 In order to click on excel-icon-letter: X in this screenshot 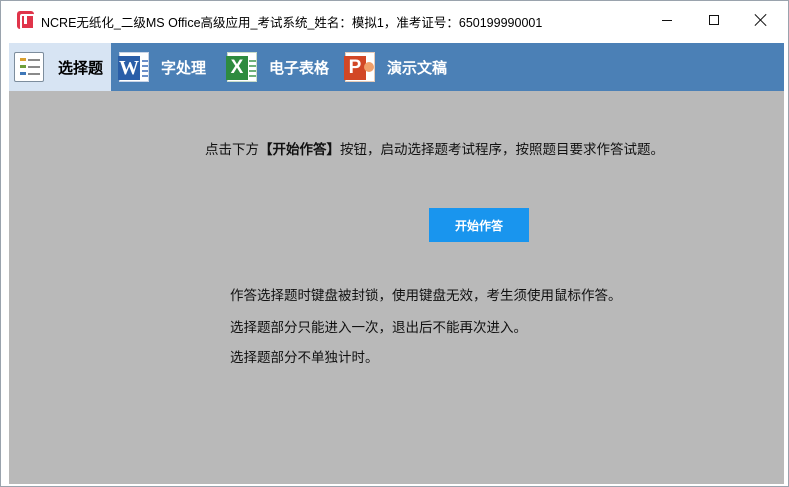, I will do `click(237, 68)`.